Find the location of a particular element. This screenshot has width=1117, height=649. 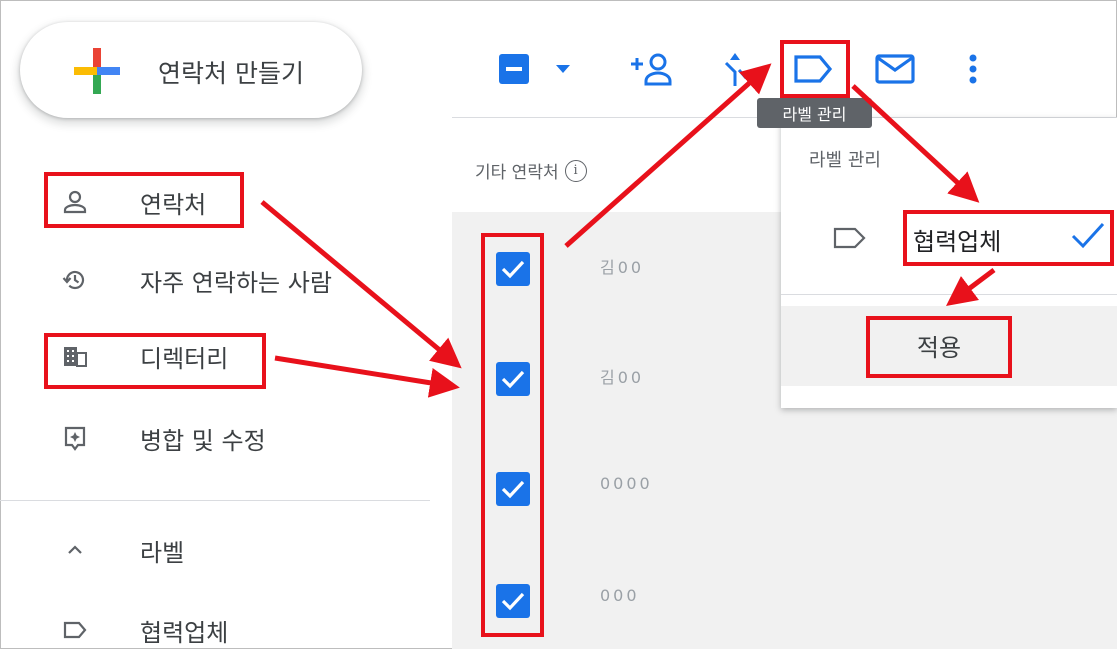

select-all-checkbox-icon is located at coordinates (514, 69).